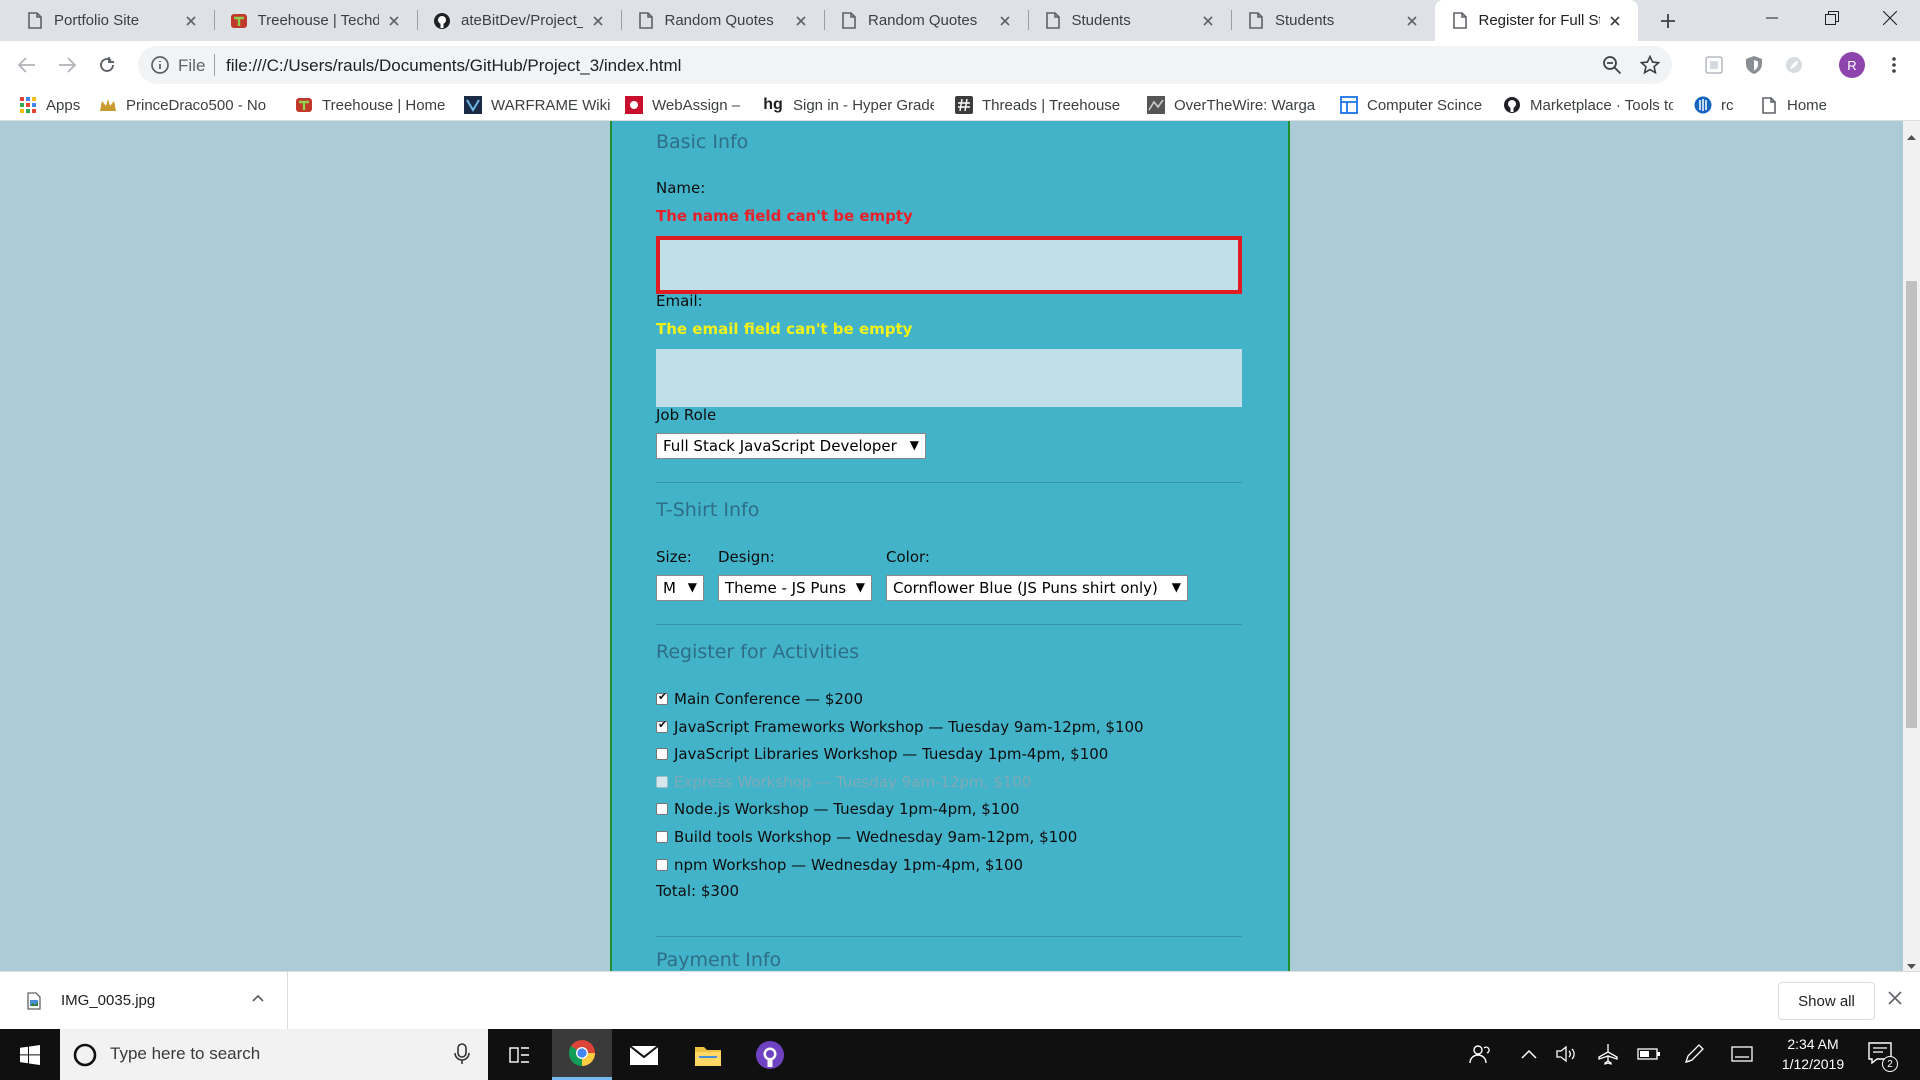 This screenshot has width=1920, height=1080. I want to click on info-icon, so click(160, 67).